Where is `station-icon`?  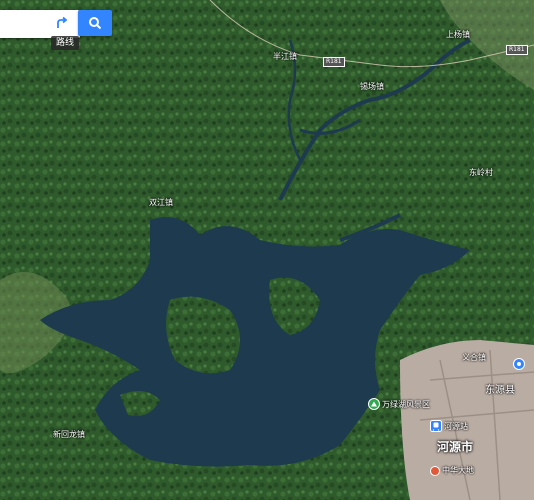 station-icon is located at coordinates (436, 426).